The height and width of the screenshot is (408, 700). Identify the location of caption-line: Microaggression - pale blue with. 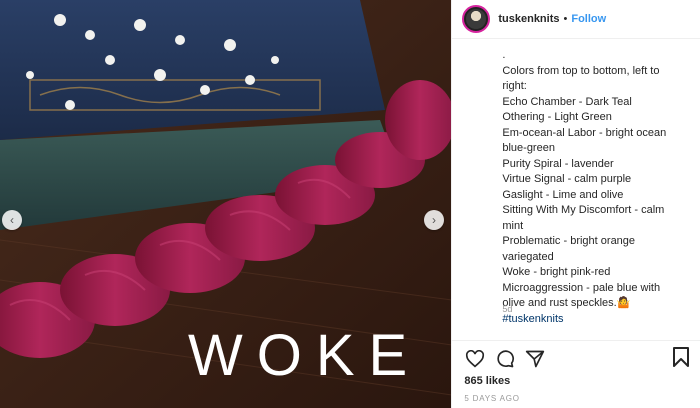
(581, 287).